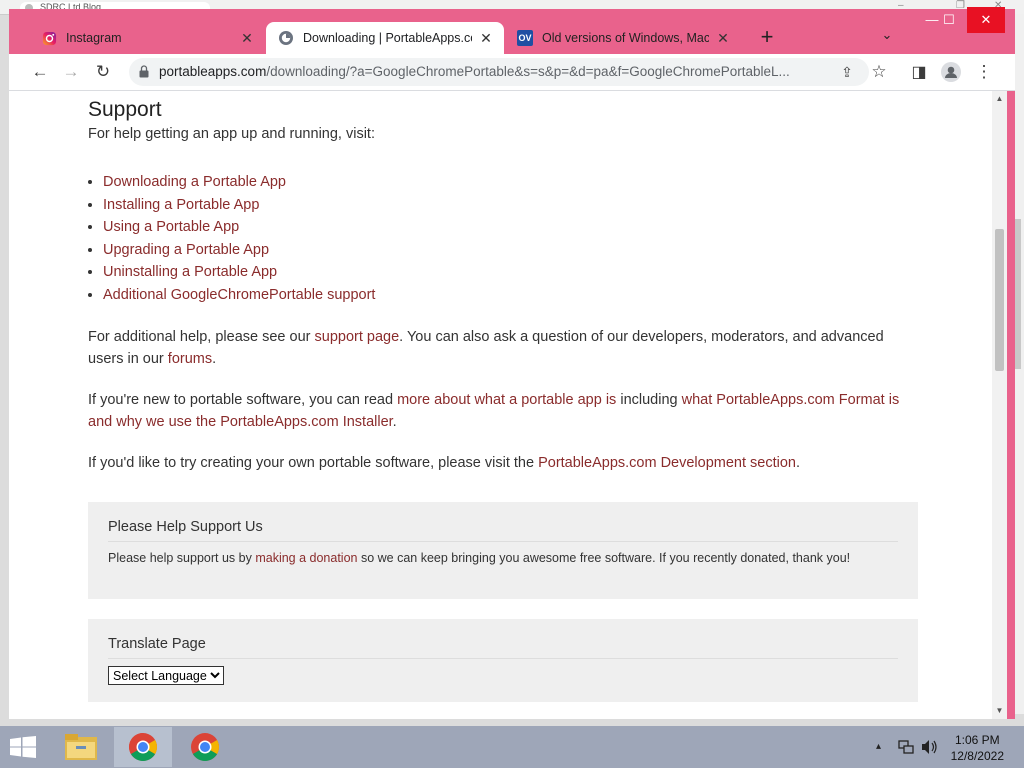 The height and width of the screenshot is (768, 1024). I want to click on help-link: Downloading a Portable App, so click(194, 182).